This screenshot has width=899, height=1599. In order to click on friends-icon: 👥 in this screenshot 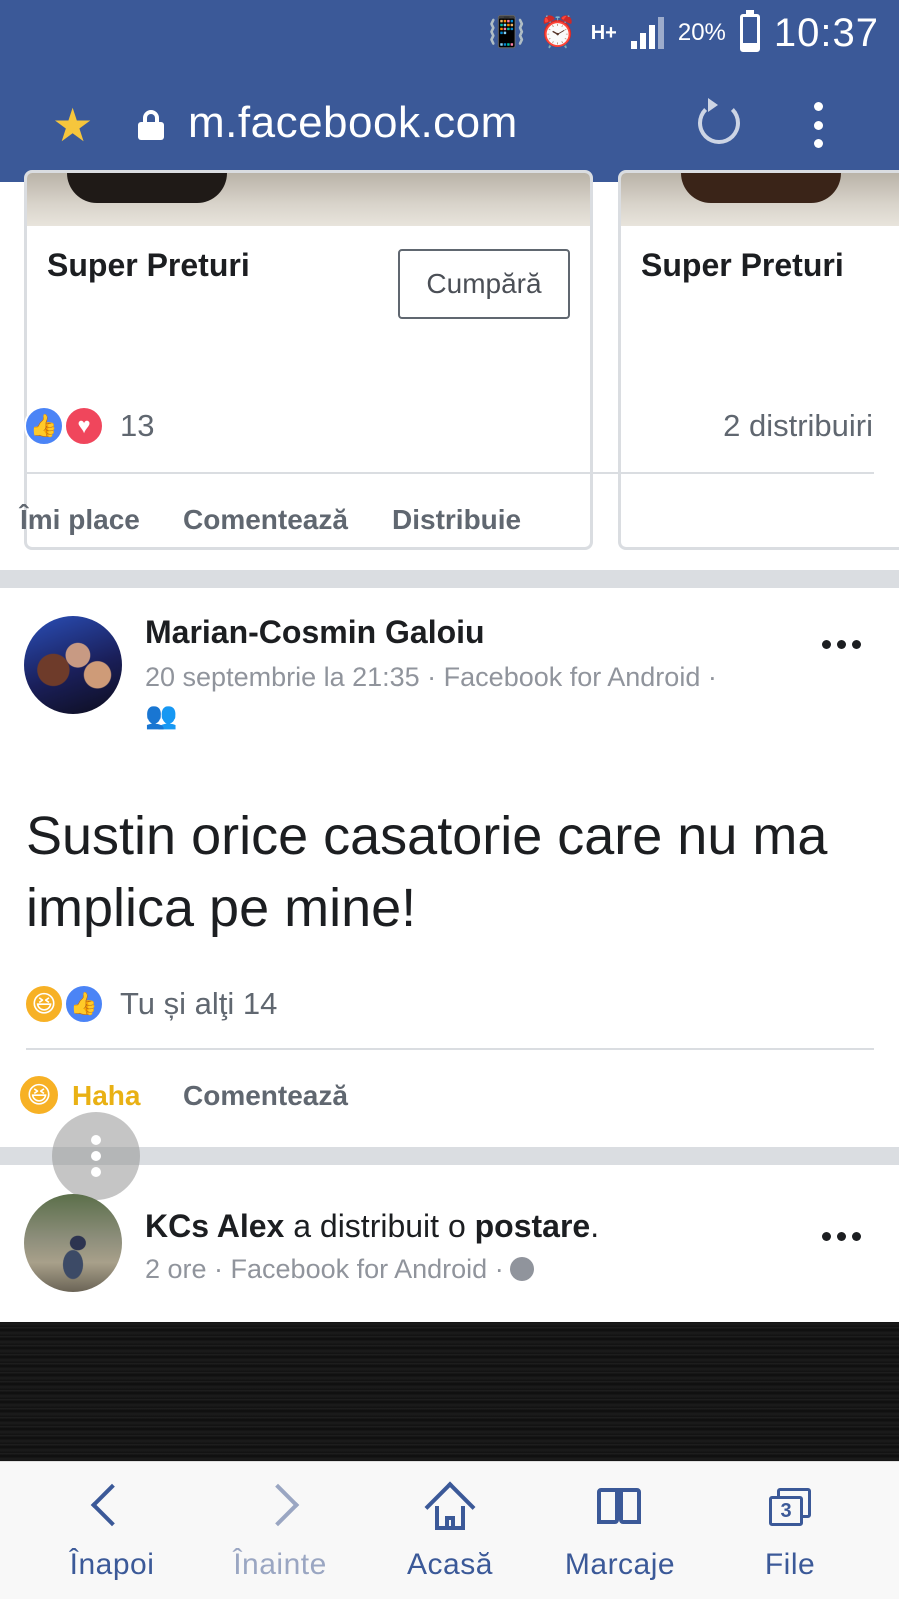, I will do `click(161, 715)`.